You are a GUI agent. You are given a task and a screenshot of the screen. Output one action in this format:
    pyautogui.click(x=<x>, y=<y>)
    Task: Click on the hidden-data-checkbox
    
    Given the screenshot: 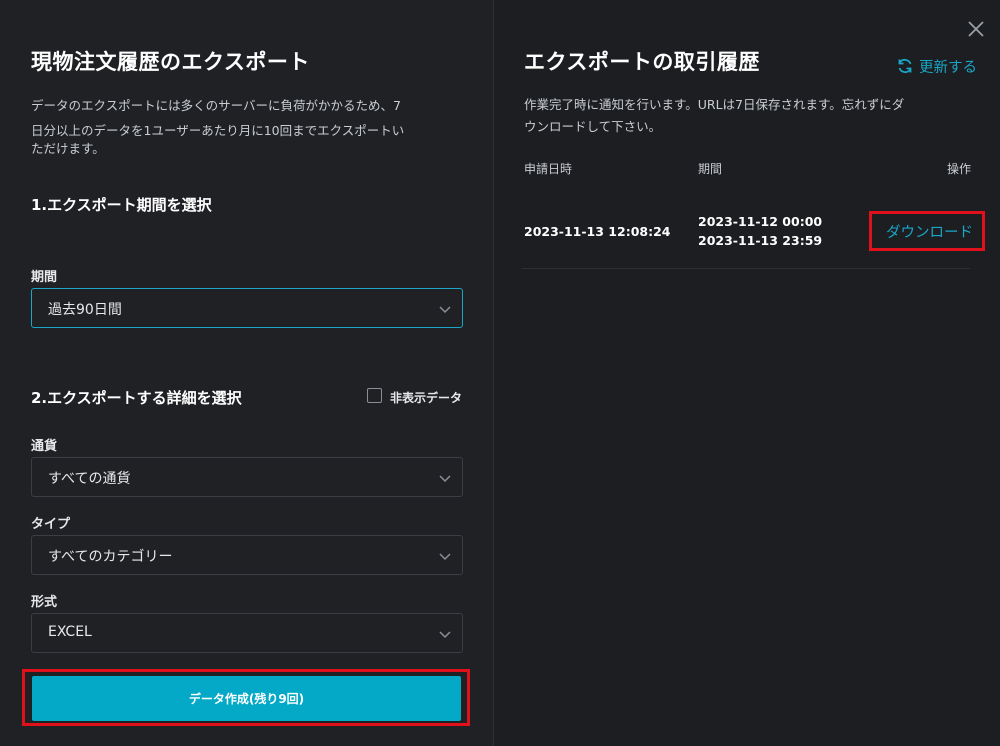 What is the action you would take?
    pyautogui.click(x=374, y=395)
    